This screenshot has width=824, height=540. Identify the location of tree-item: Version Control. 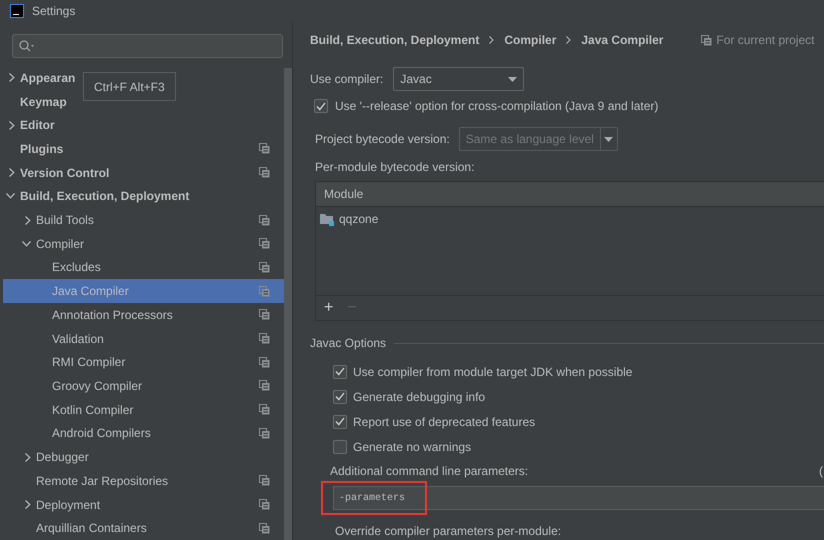
(65, 173).